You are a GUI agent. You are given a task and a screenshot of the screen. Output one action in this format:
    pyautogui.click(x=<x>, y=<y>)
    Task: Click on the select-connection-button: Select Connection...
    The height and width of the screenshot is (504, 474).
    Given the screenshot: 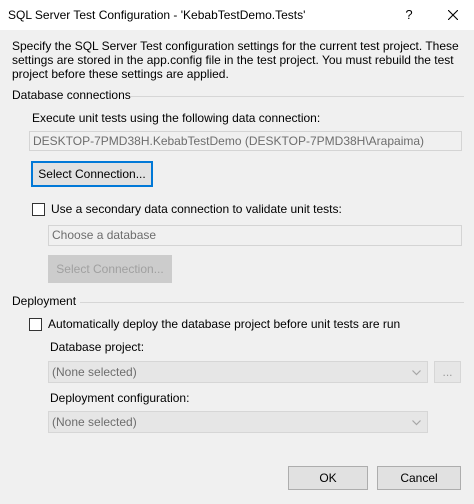 What is the action you would take?
    pyautogui.click(x=92, y=174)
    